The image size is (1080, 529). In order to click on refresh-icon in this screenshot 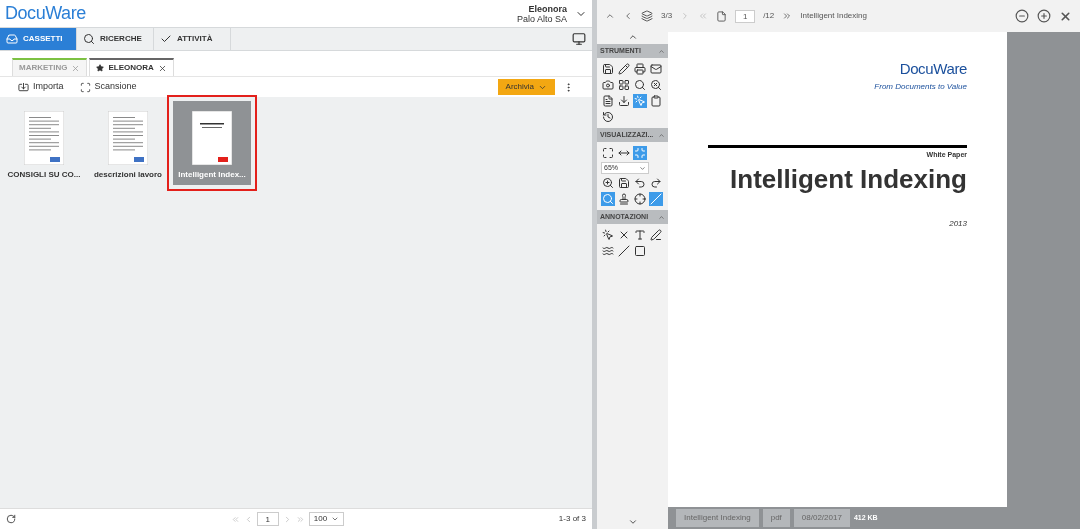, I will do `click(11, 519)`.